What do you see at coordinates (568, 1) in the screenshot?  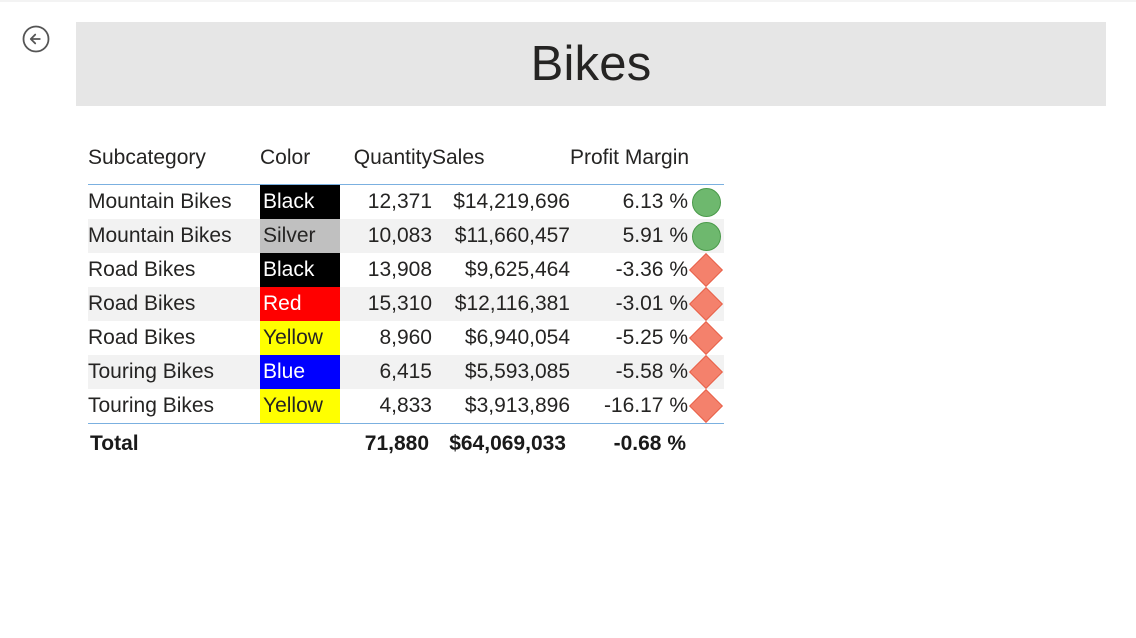 I see `top-hairline` at bounding box center [568, 1].